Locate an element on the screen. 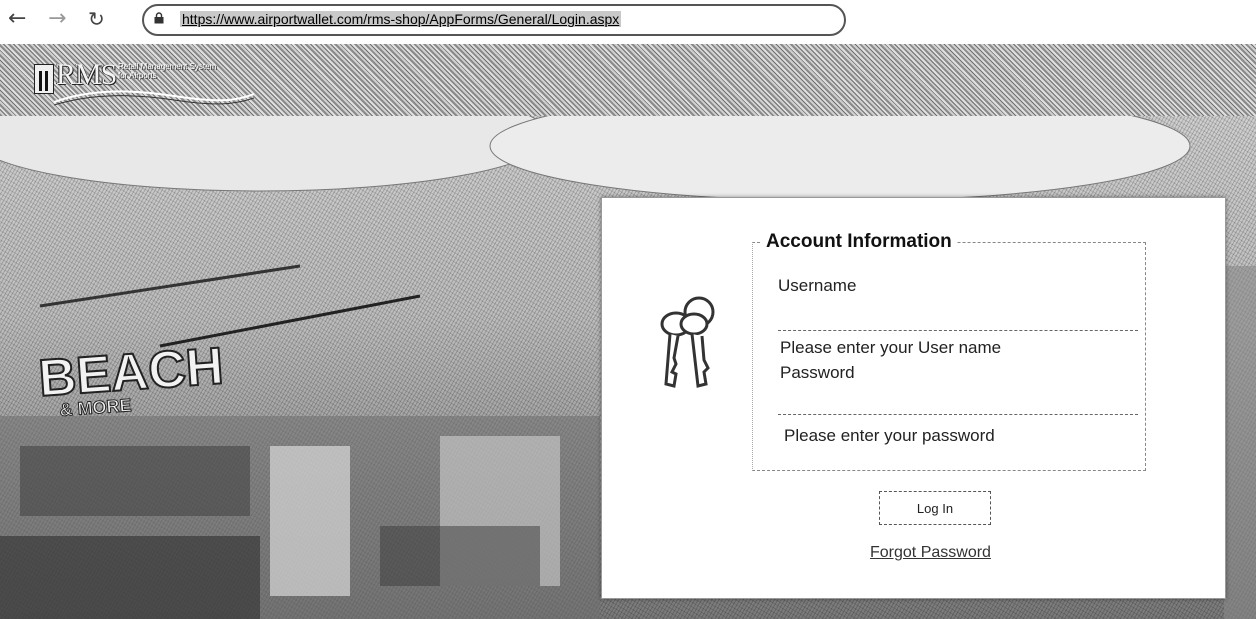 The width and height of the screenshot is (1256, 619). lock-icon is located at coordinates (159, 18).